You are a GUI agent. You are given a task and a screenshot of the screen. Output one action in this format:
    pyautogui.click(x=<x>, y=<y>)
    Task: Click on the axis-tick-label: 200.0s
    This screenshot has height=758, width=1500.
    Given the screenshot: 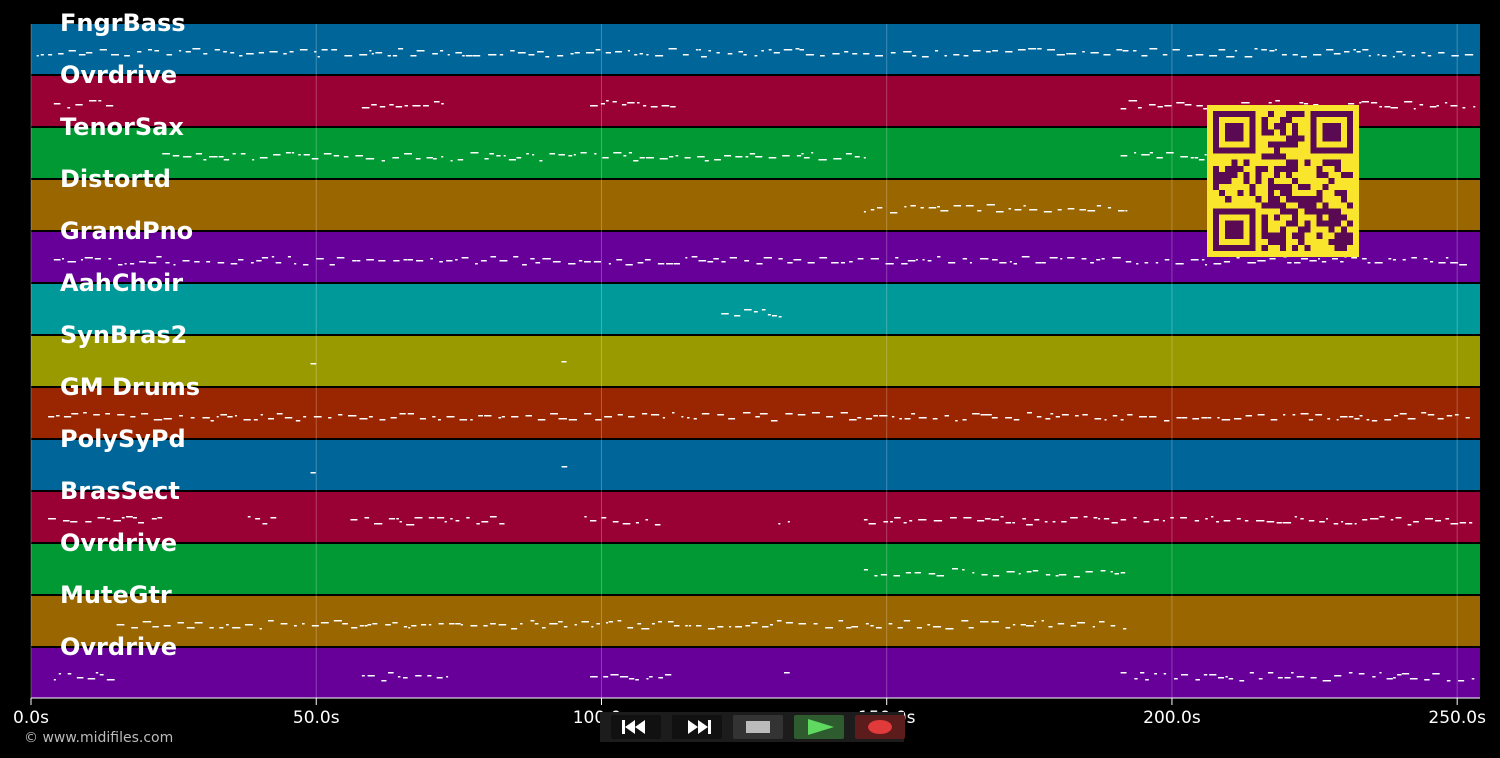 What is the action you would take?
    pyautogui.click(x=1172, y=718)
    